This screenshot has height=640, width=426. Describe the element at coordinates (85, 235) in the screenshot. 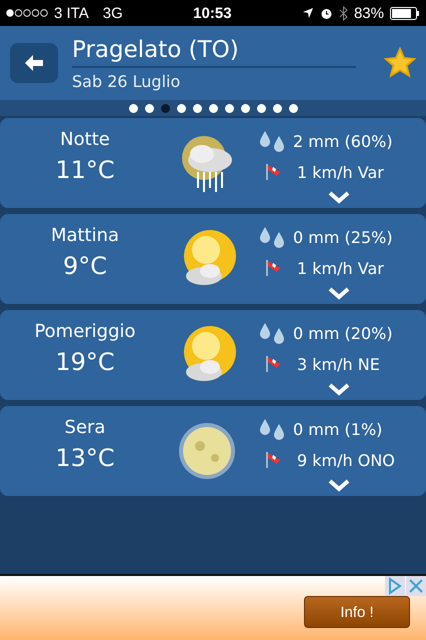

I see `period-name: Mattina` at that location.